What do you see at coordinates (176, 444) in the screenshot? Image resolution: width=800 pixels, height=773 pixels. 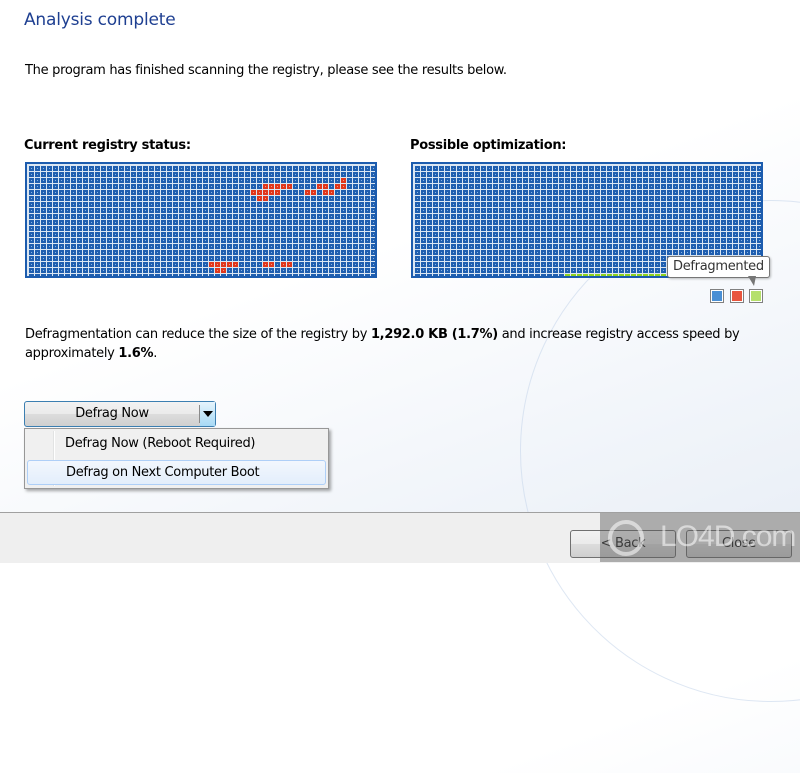 I see `menu-item-defrag-now-reboot: Defrag Now (Reboot Required)` at bounding box center [176, 444].